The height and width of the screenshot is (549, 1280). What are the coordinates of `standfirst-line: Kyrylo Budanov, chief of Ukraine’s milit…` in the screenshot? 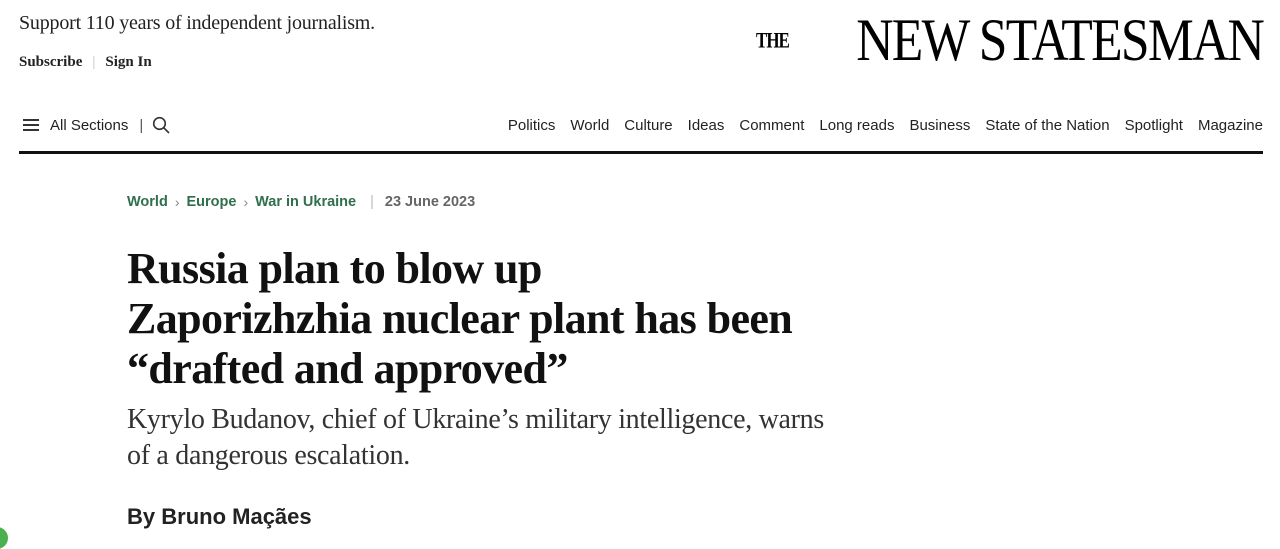 It's located at (475, 419).